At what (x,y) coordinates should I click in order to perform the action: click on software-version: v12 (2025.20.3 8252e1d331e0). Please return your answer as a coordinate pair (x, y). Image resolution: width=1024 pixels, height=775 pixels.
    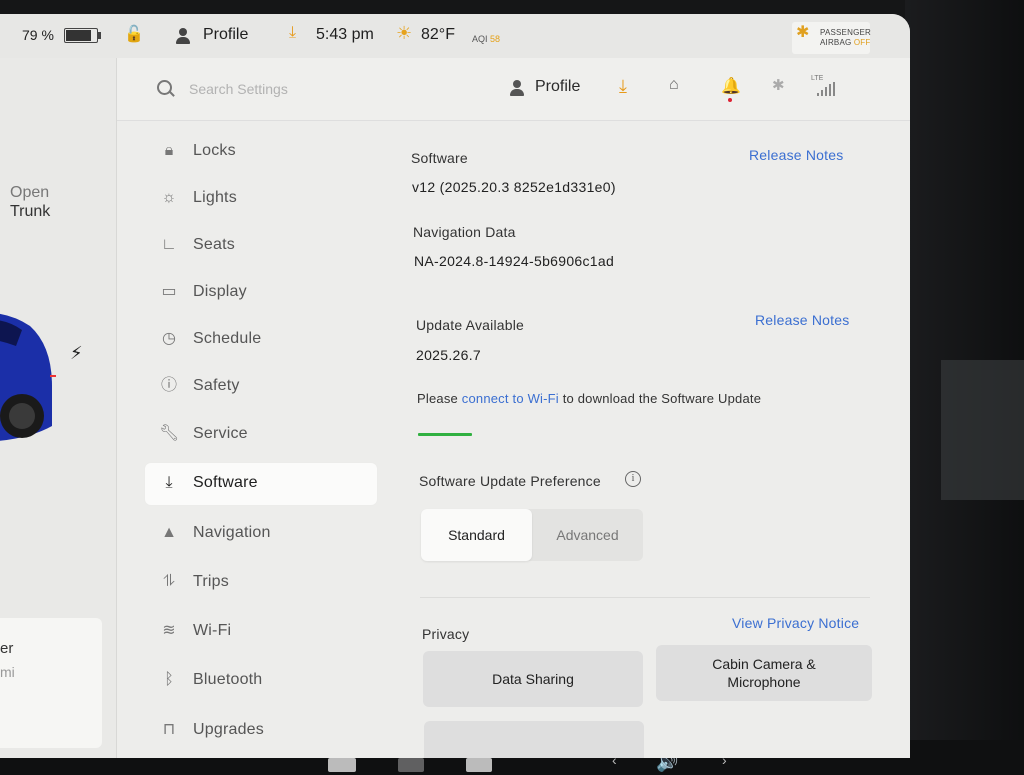
    Looking at the image, I should click on (514, 187).